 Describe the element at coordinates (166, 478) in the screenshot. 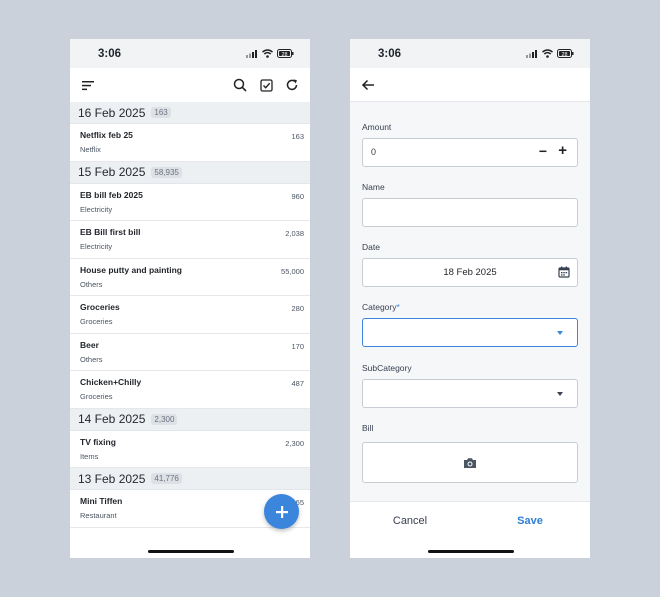

I see `date-header-total: 41,776` at that location.